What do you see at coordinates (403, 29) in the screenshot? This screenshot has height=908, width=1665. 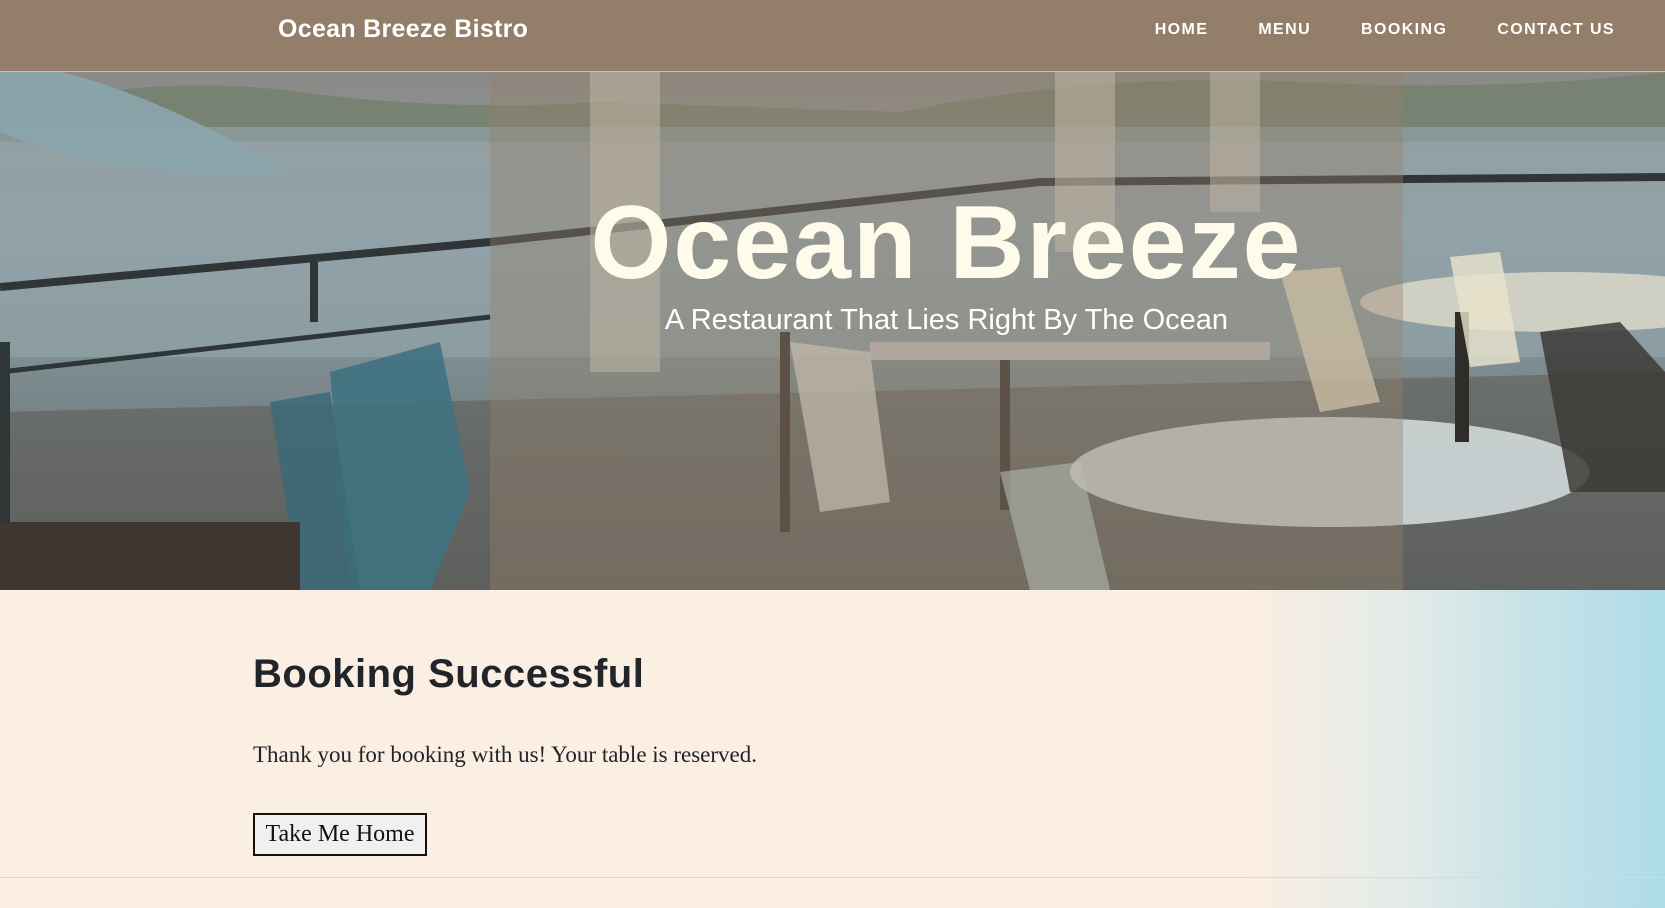 I see `brand-logo-link: Ocean Breeze Bistro` at bounding box center [403, 29].